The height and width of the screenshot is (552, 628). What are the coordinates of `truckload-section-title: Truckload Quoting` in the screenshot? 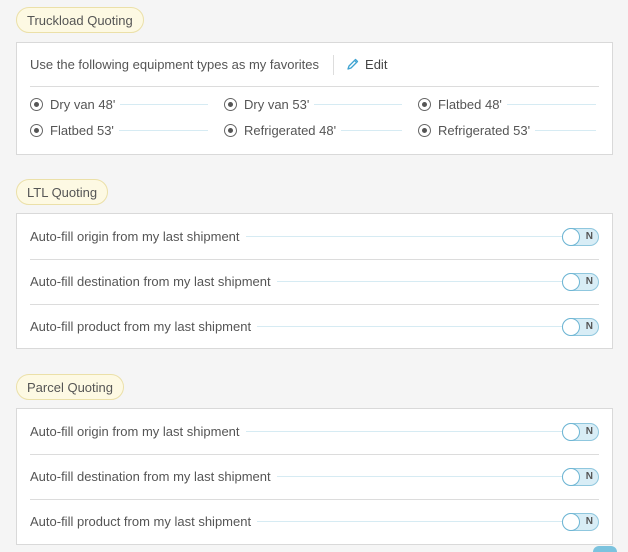 It's located at (80, 20).